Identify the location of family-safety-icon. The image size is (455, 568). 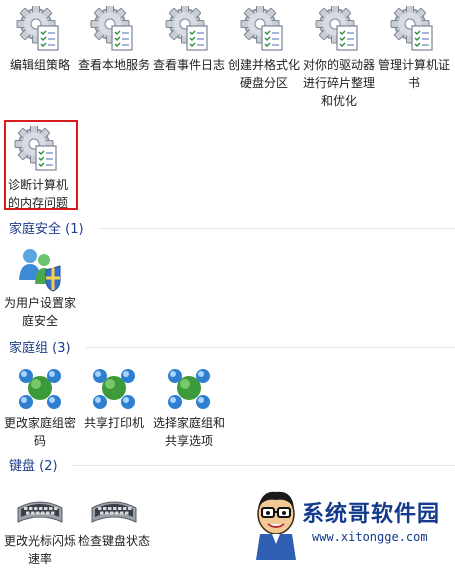
(40, 268).